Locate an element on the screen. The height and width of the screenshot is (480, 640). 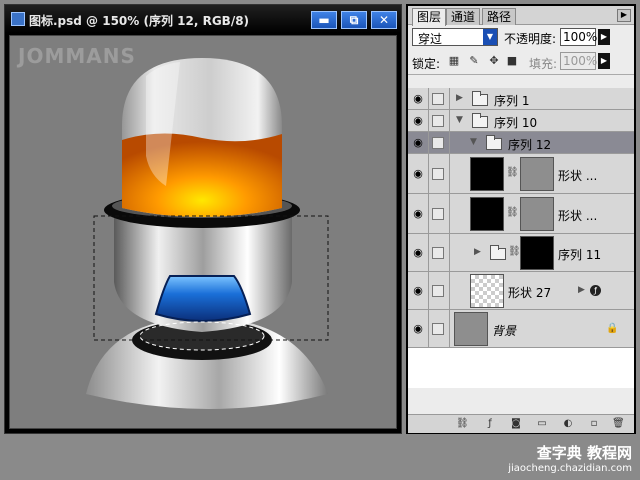
trash-icon: 🗑 is located at coordinates (618, 424).